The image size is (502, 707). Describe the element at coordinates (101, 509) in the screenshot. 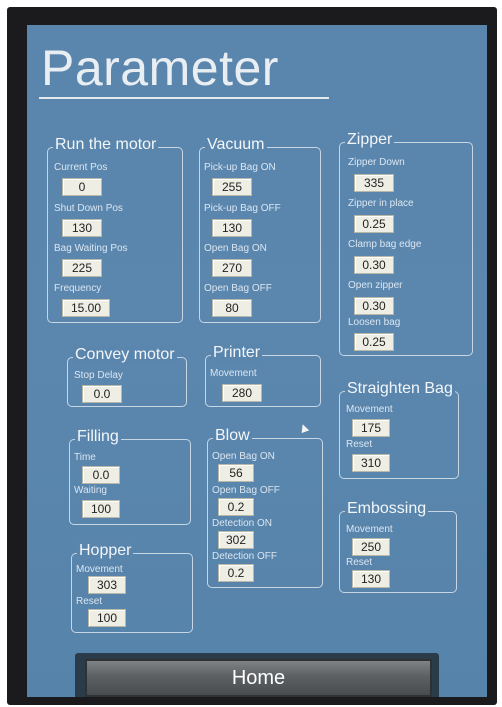

I see `filling-waiting-field: 100` at that location.